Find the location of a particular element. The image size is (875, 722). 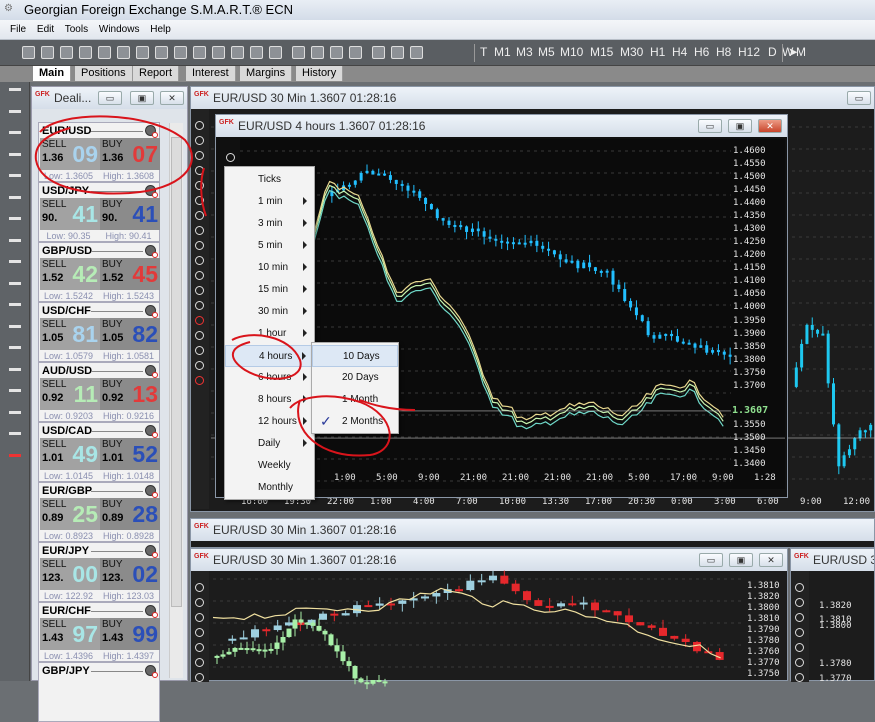

buy-button: BUY 1.43 99 is located at coordinates (130, 634).